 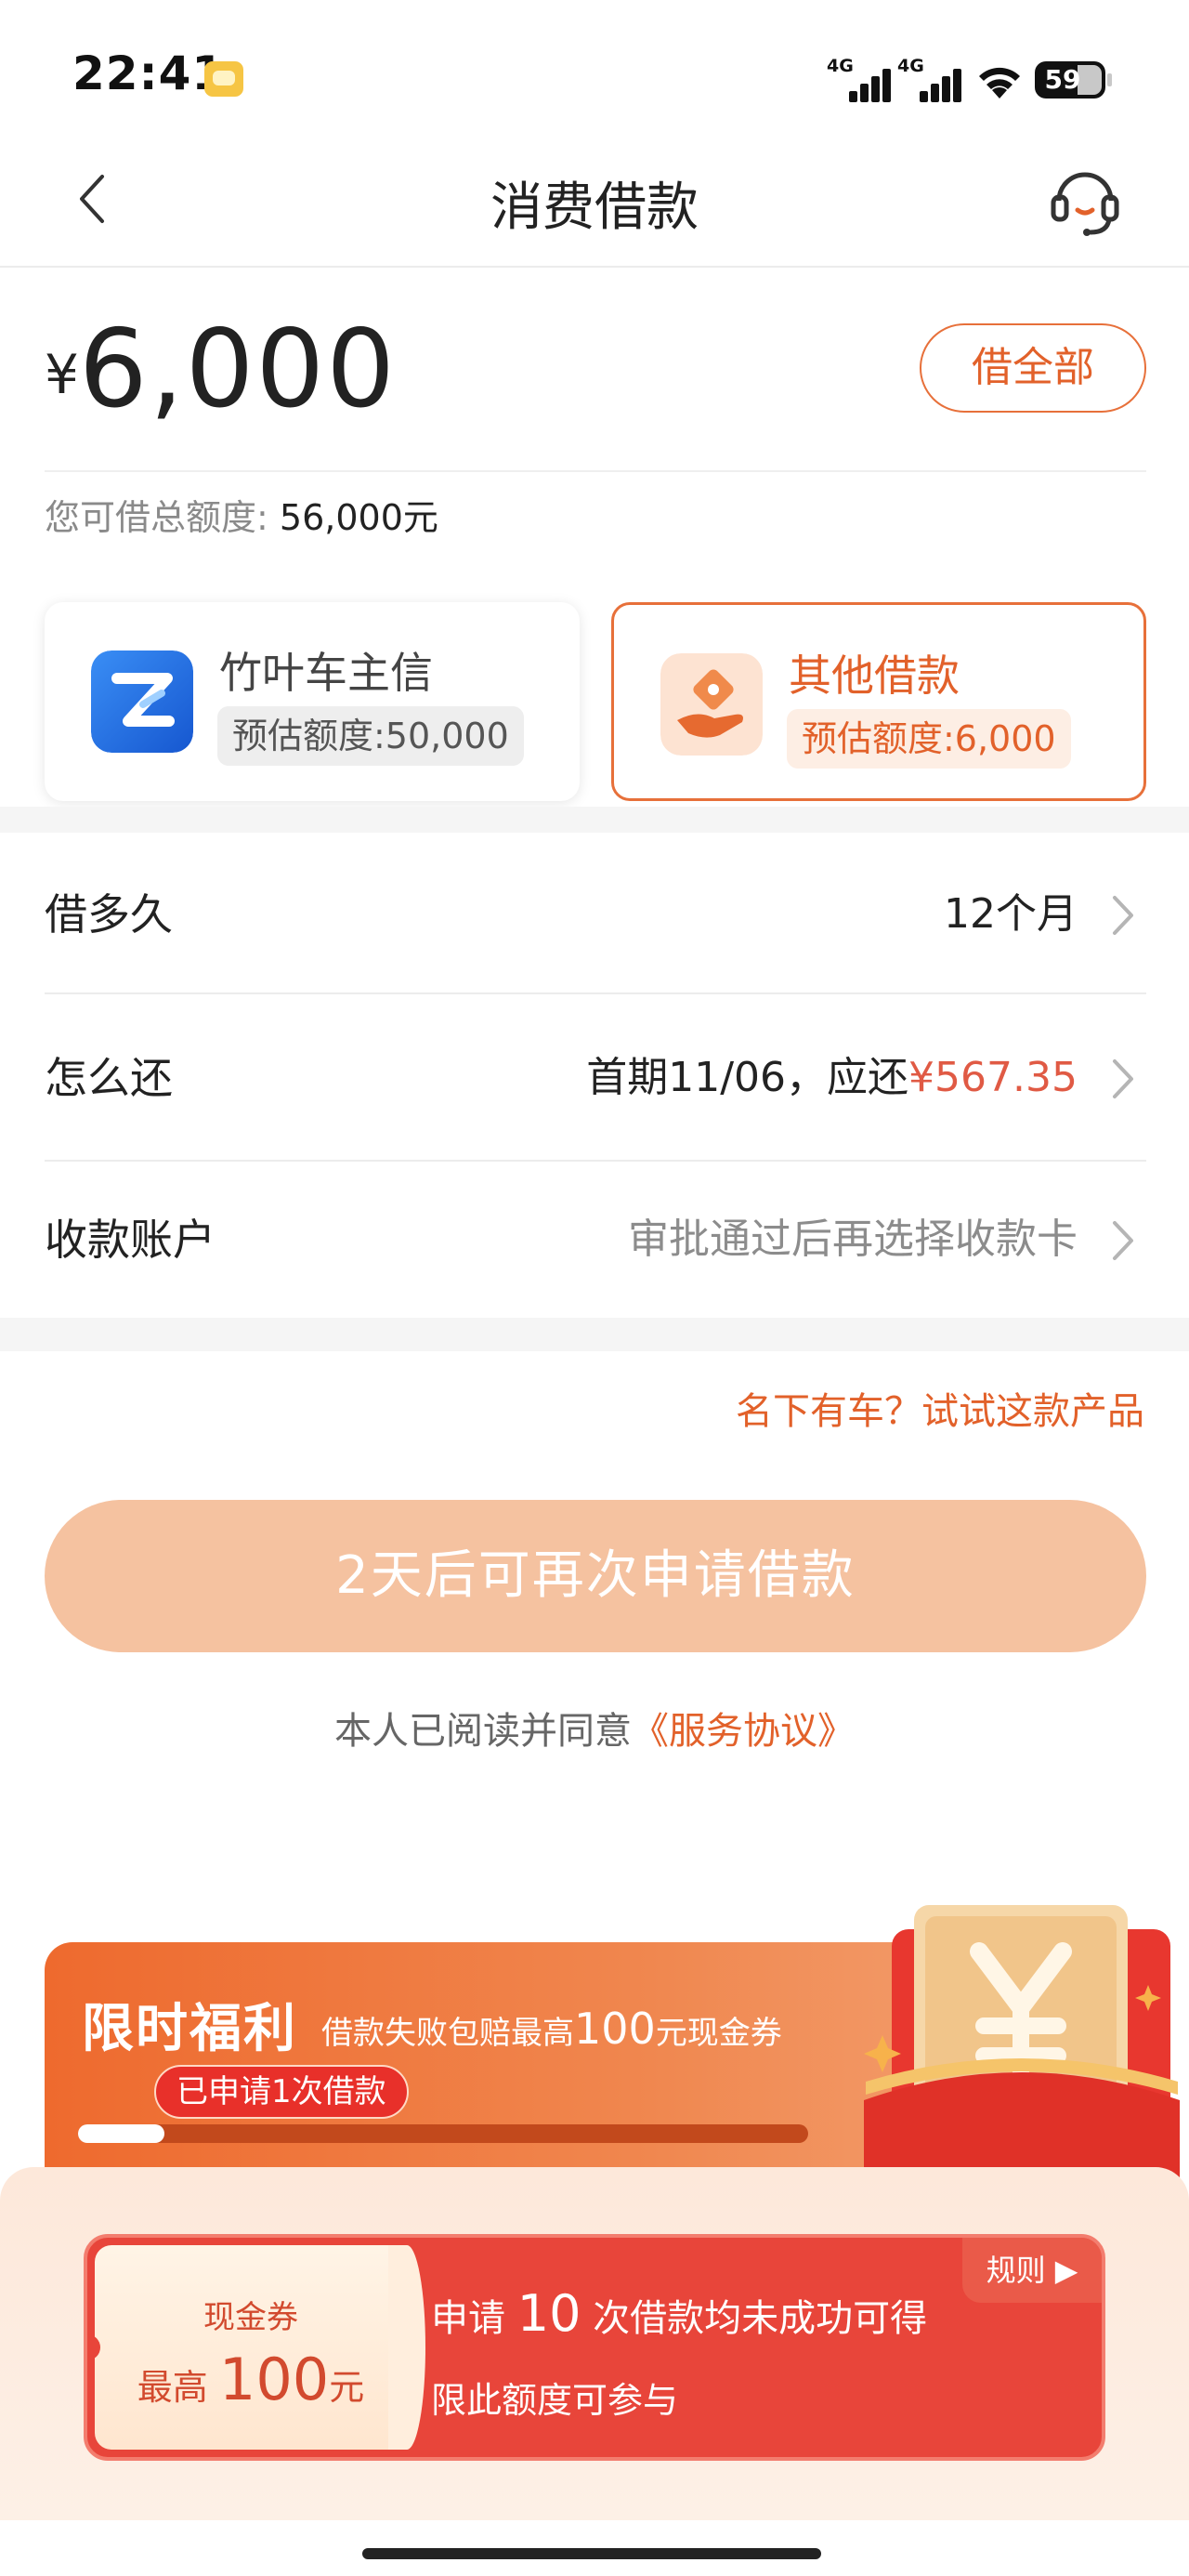 What do you see at coordinates (853, 1239) in the screenshot?
I see `receiving-account-value: 审批通过后再选择收款卡` at bounding box center [853, 1239].